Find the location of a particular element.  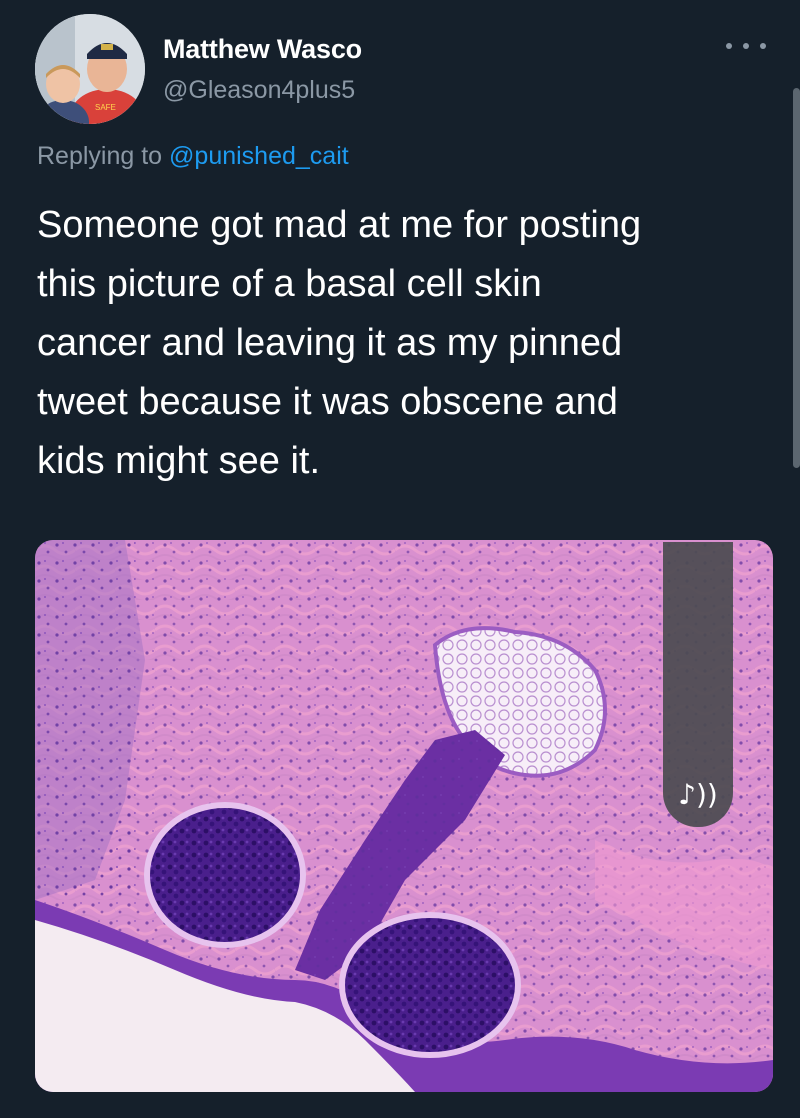

replying-to-prefix: Replying to is located at coordinates (103, 156).